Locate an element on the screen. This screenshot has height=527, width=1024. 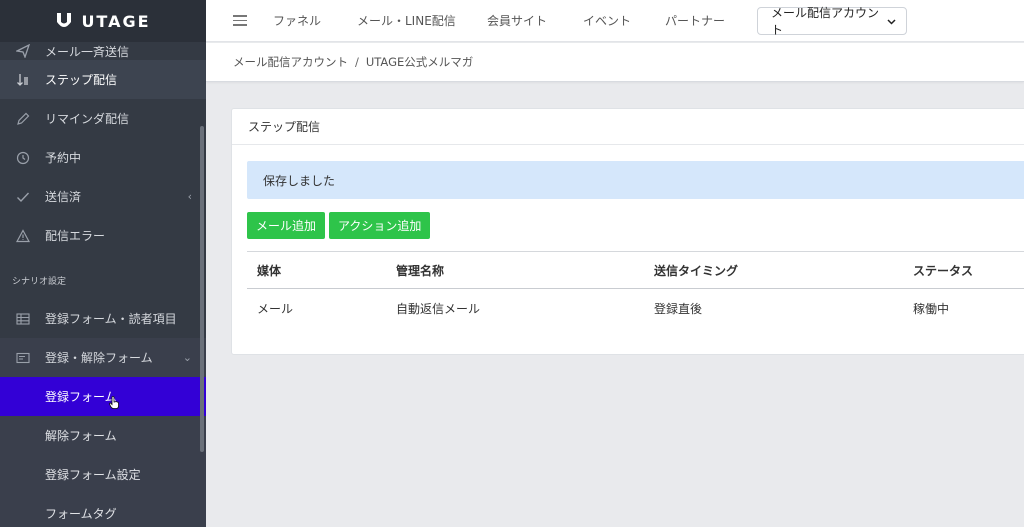
cell-name: 自動返信メール is located at coordinates (525, 308).